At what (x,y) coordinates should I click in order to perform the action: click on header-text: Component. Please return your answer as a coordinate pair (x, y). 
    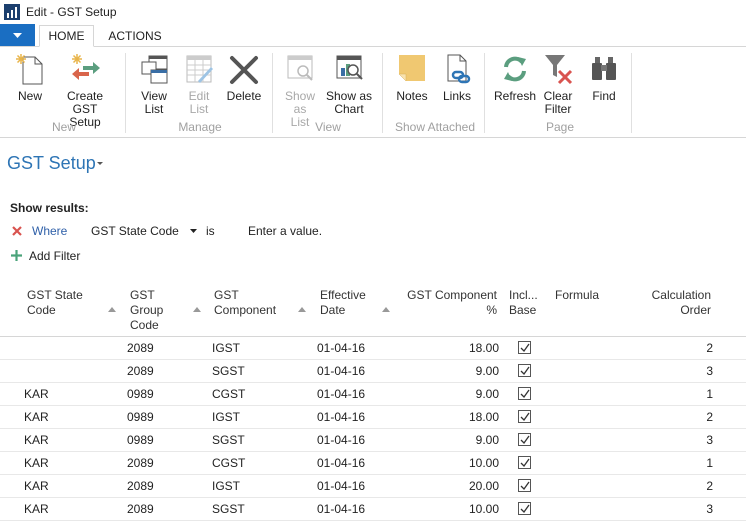
    Looking at the image, I should click on (245, 310).